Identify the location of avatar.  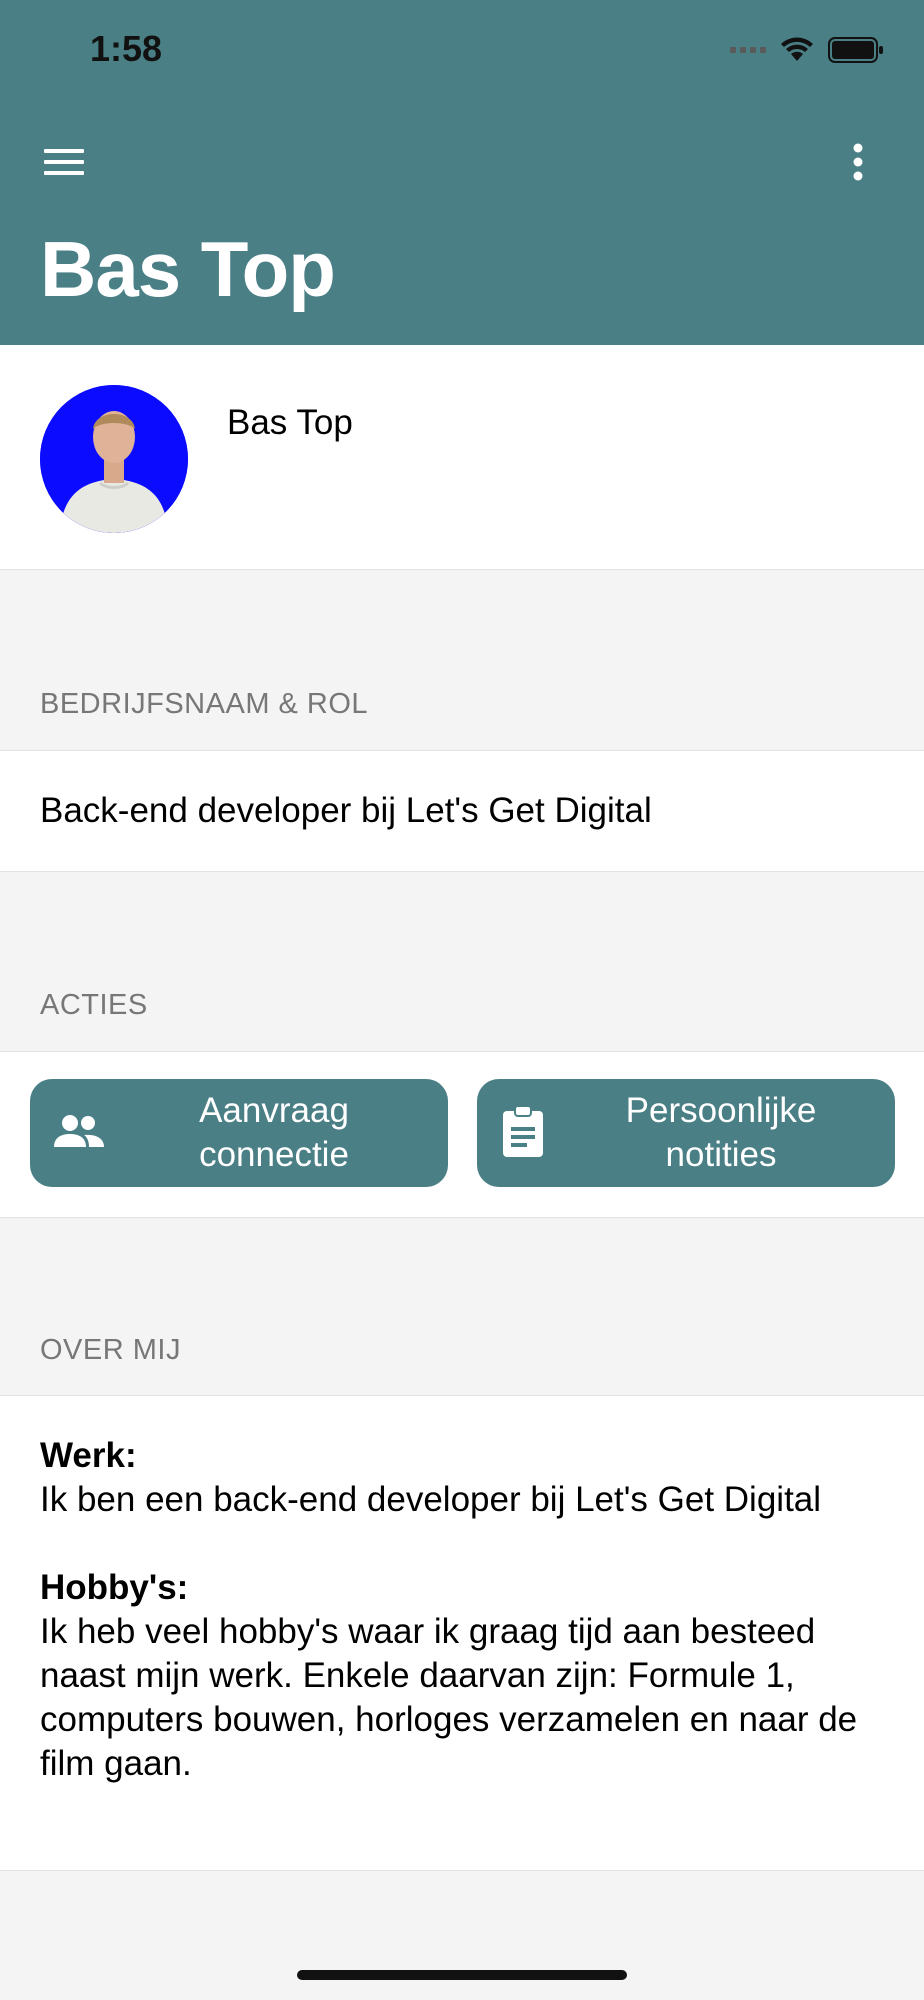
(114, 459).